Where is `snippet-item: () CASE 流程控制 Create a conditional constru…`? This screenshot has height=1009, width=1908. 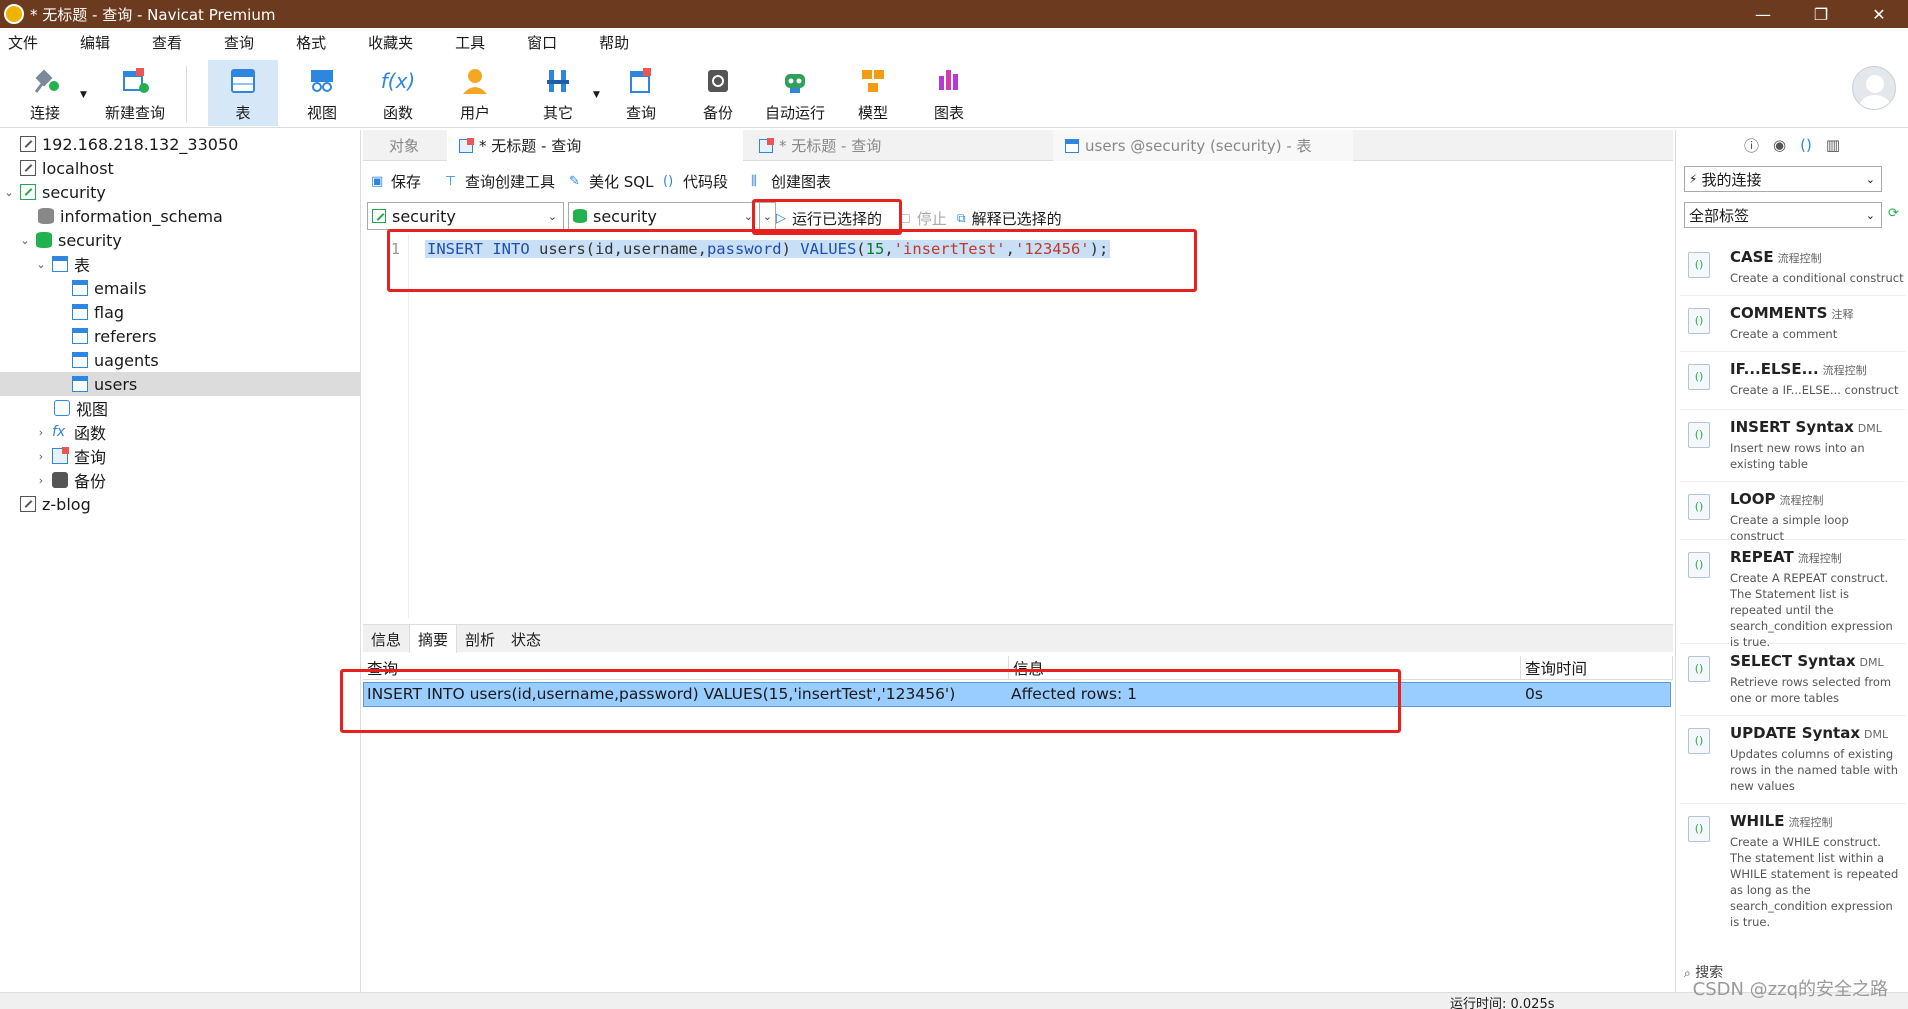
snippet-item: () CASE 流程控制 Create a conditional constru… is located at coordinates (1793, 268).